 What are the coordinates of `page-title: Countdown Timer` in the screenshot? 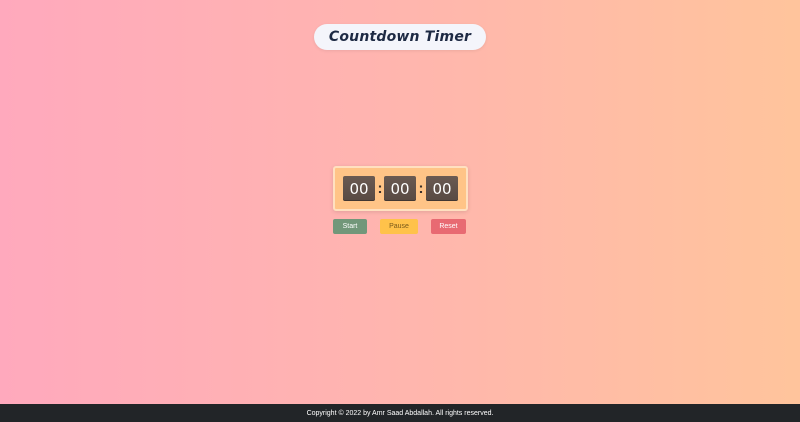 It's located at (400, 37).